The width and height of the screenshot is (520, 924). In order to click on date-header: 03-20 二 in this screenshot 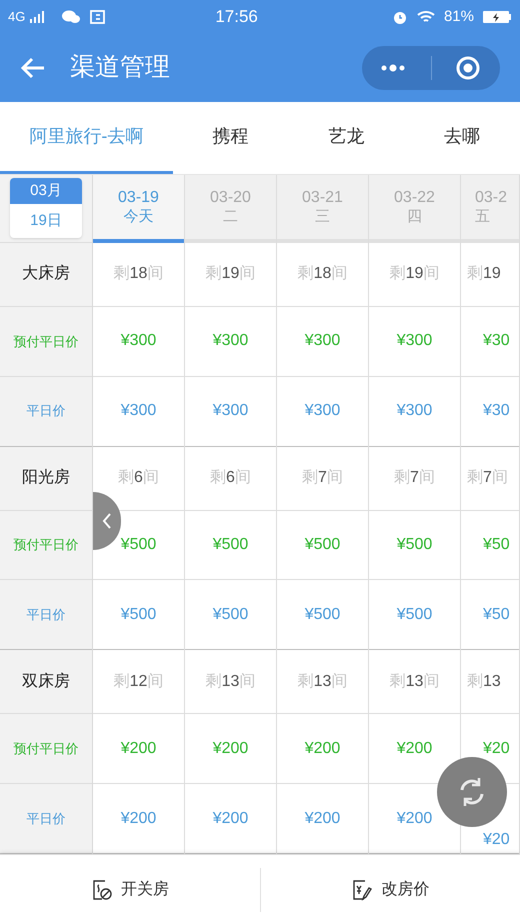, I will do `click(230, 209)`.